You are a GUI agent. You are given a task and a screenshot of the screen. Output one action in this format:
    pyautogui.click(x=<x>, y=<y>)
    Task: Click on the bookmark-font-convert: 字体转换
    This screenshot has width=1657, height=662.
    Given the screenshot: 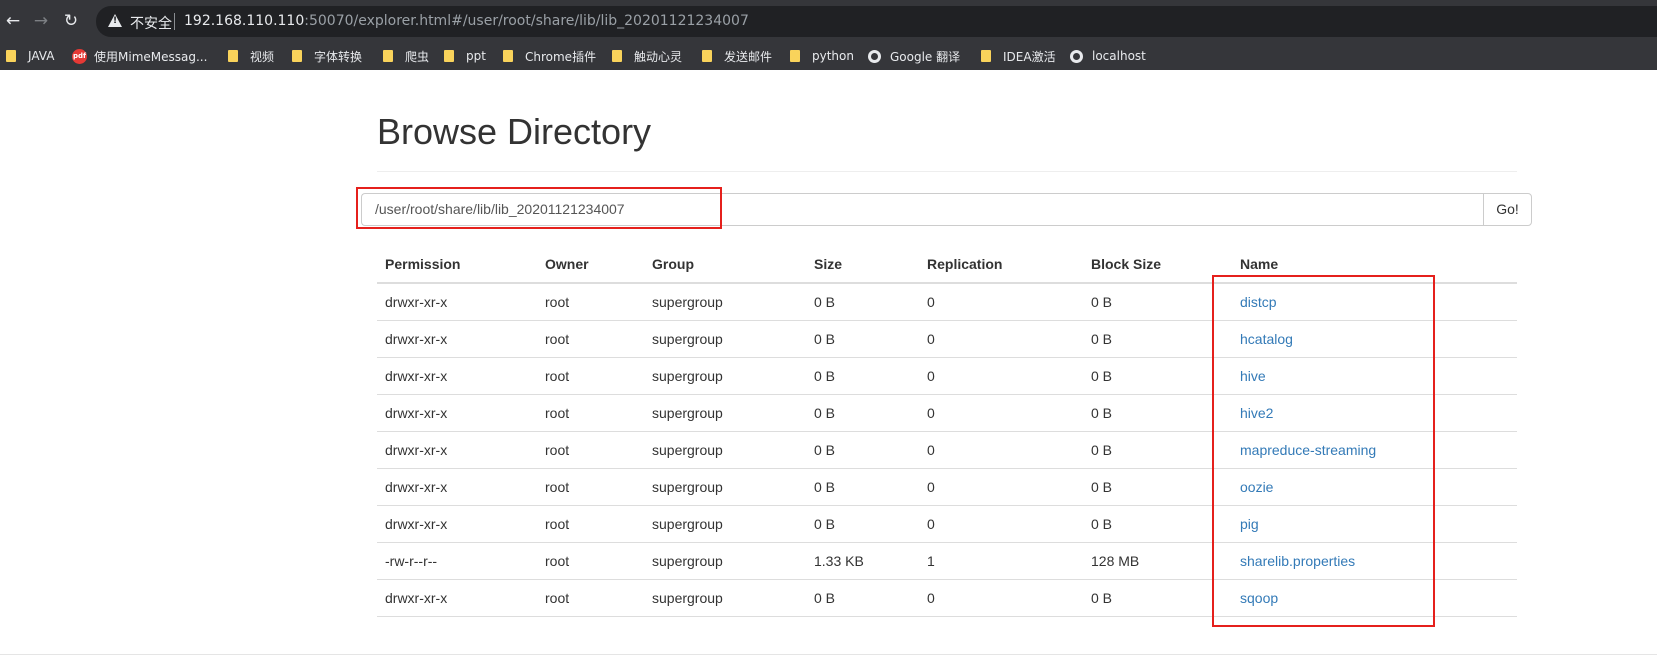 What is the action you would take?
    pyautogui.click(x=327, y=56)
    